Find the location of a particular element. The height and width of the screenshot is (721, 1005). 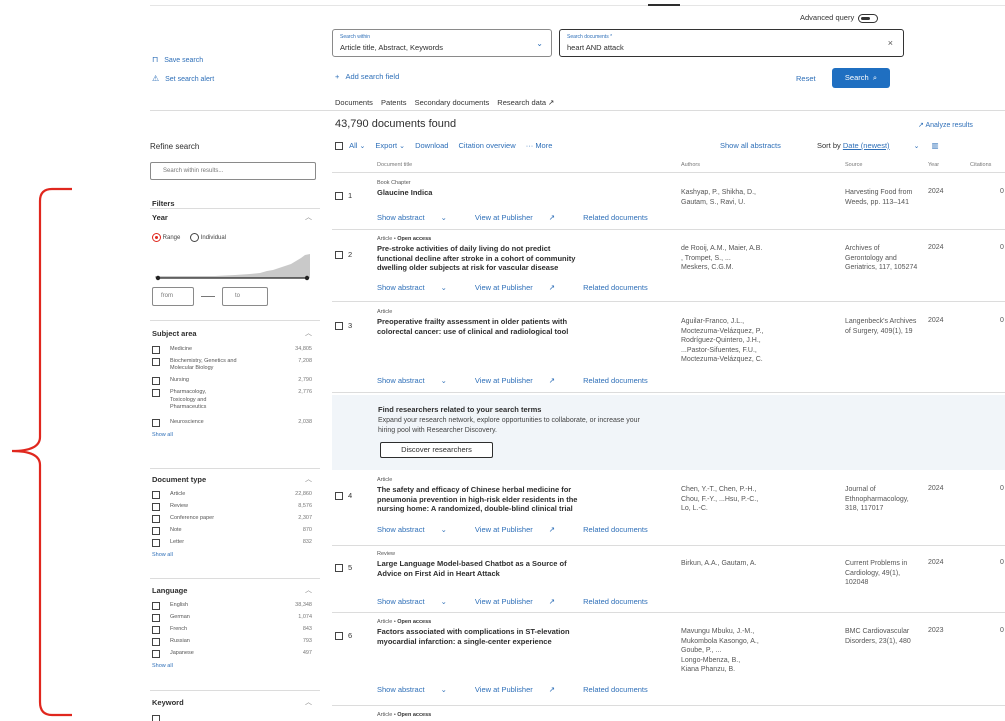

doctype-show-all-link: Show all is located at coordinates (236, 555).